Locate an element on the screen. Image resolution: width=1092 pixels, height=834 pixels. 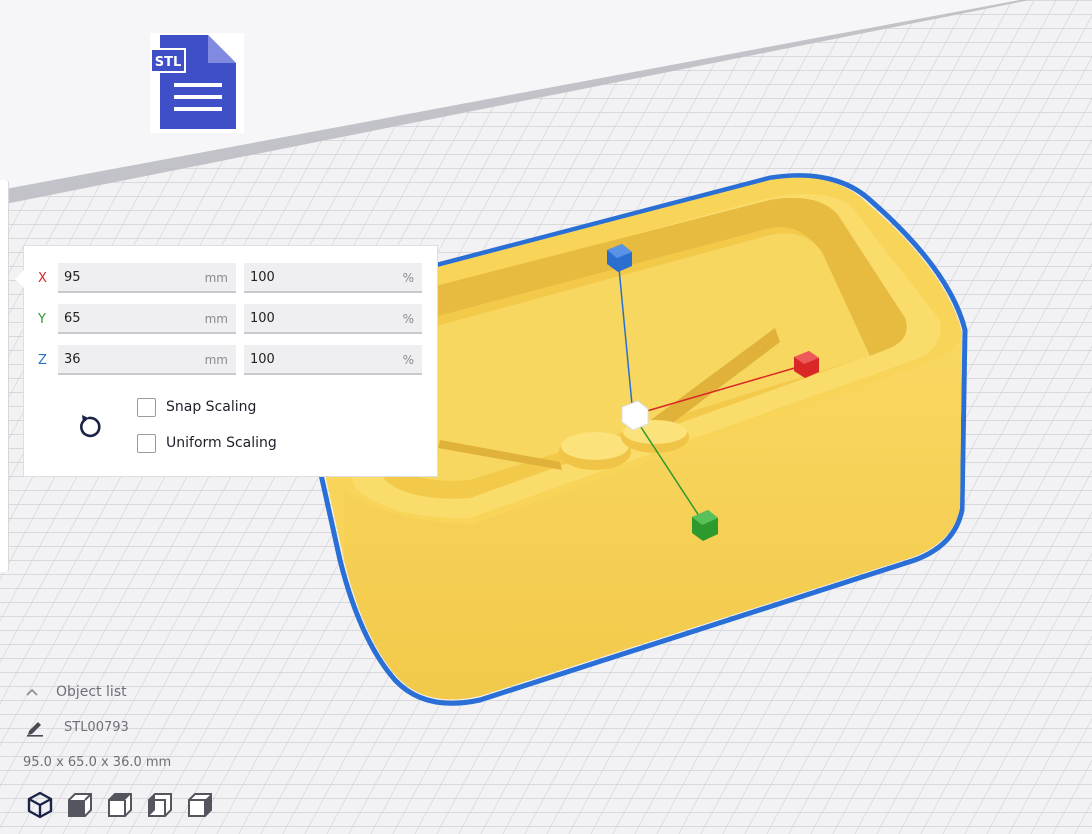
z-percent-unit: % is located at coordinates (408, 360).